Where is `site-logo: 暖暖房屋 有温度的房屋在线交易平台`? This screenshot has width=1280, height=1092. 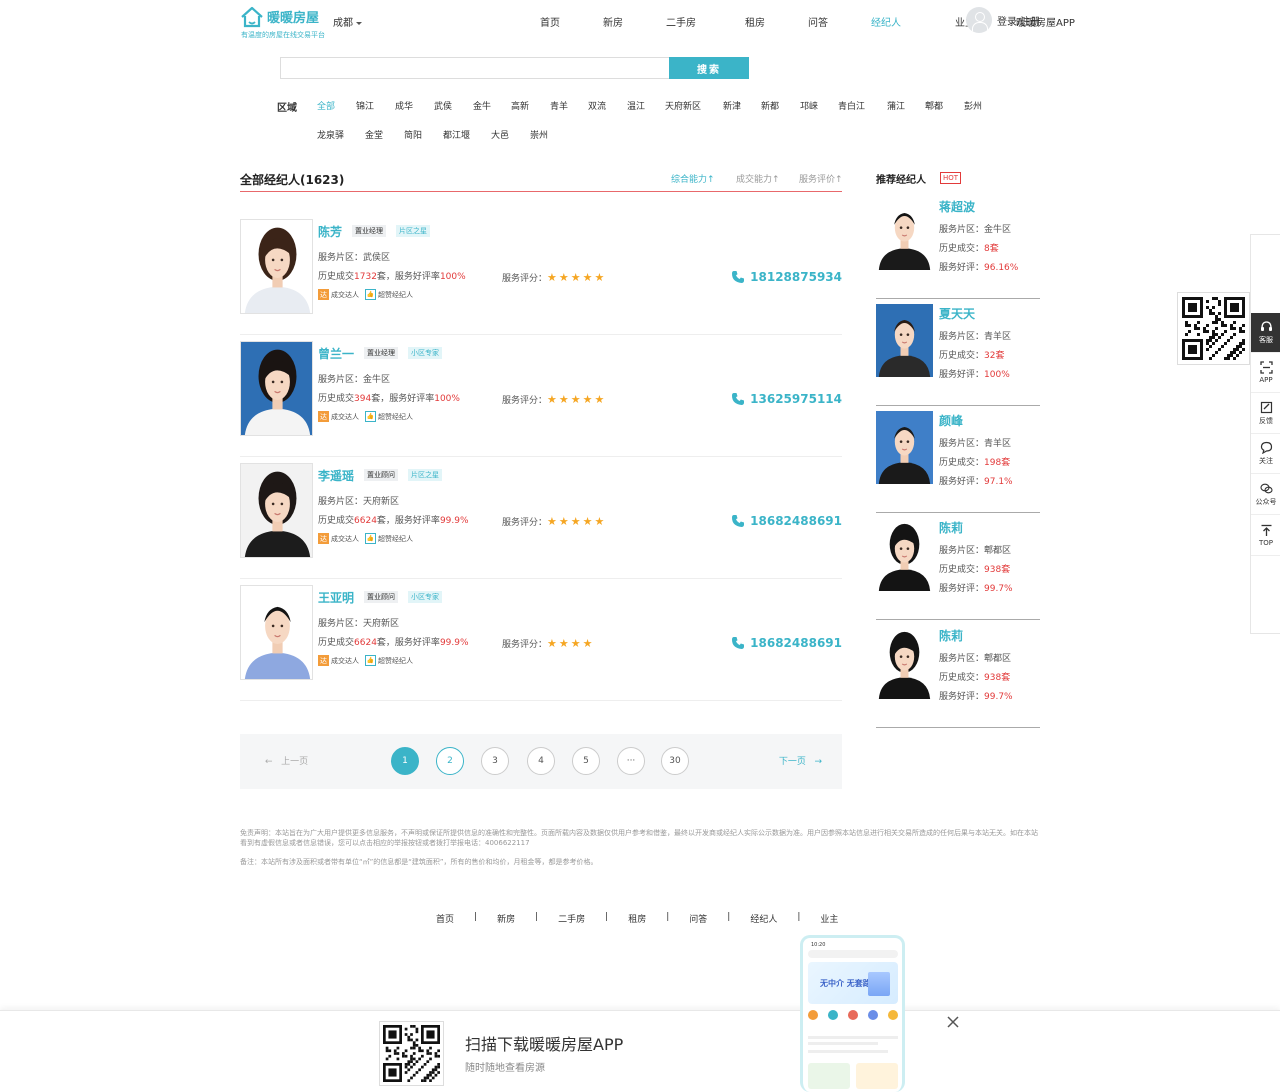 site-logo: 暖暖房屋 有温度的房屋在线交易平台 is located at coordinates (282, 22).